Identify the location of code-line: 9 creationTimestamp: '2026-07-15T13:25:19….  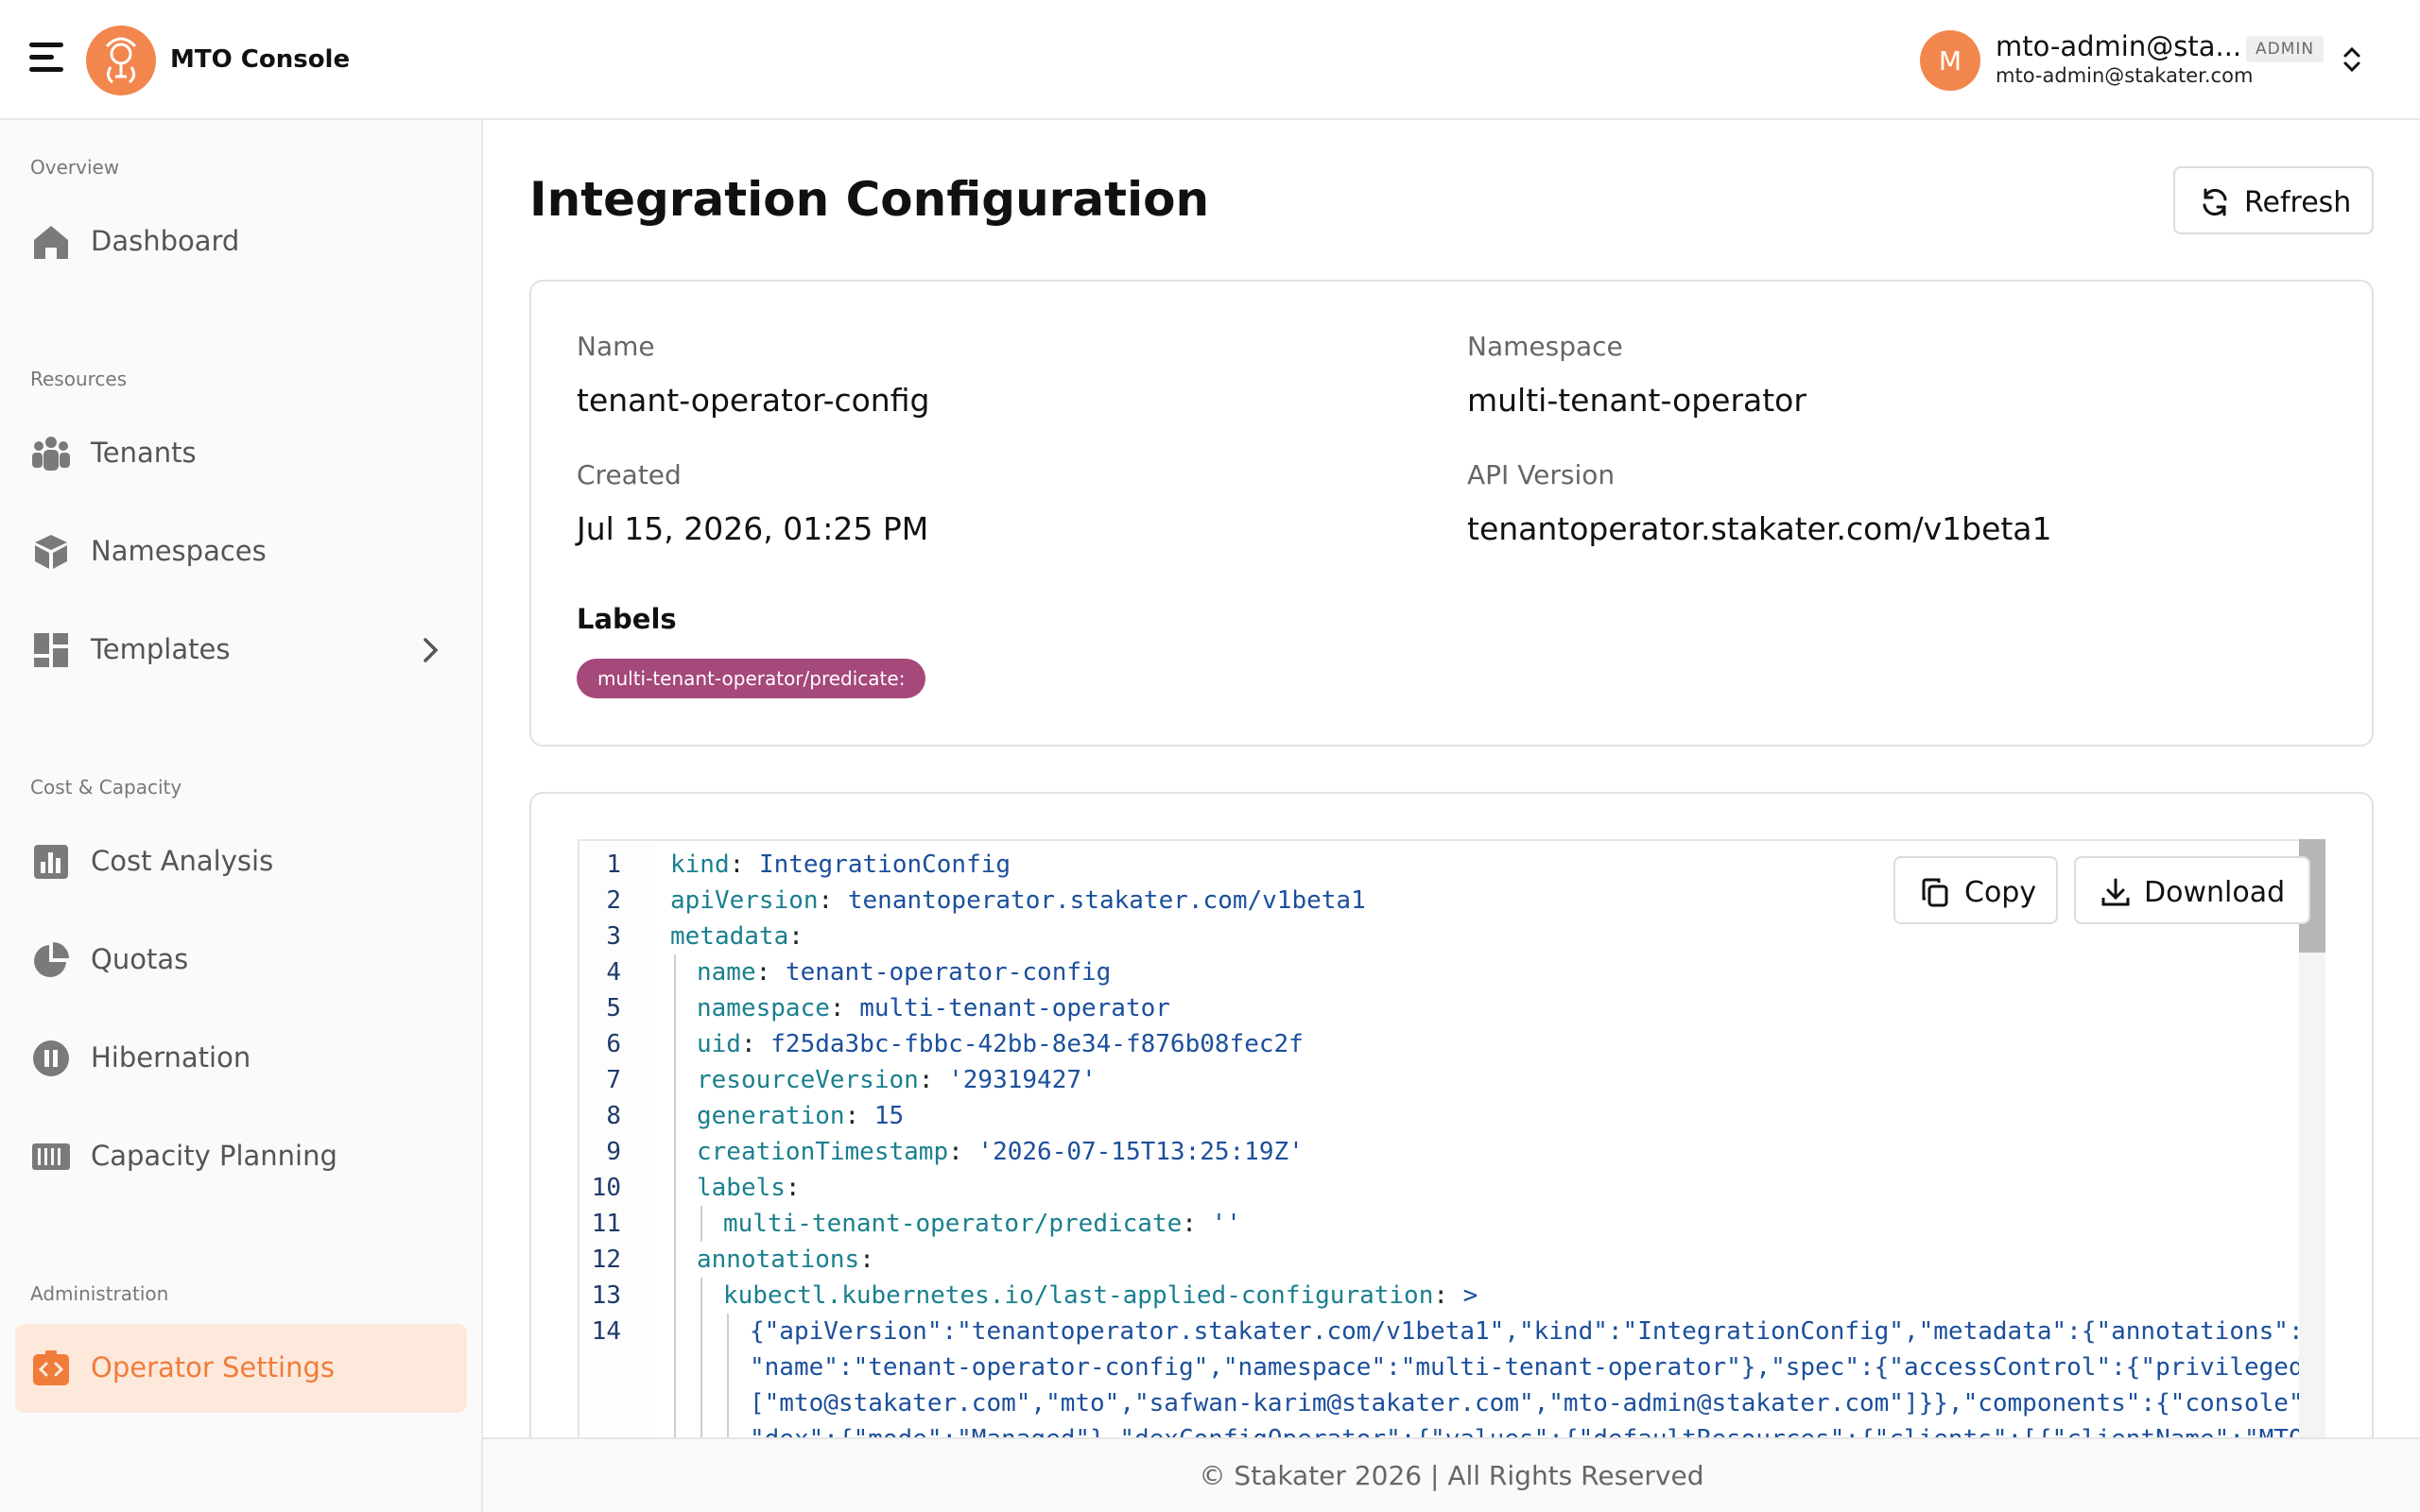
(1439, 1152).